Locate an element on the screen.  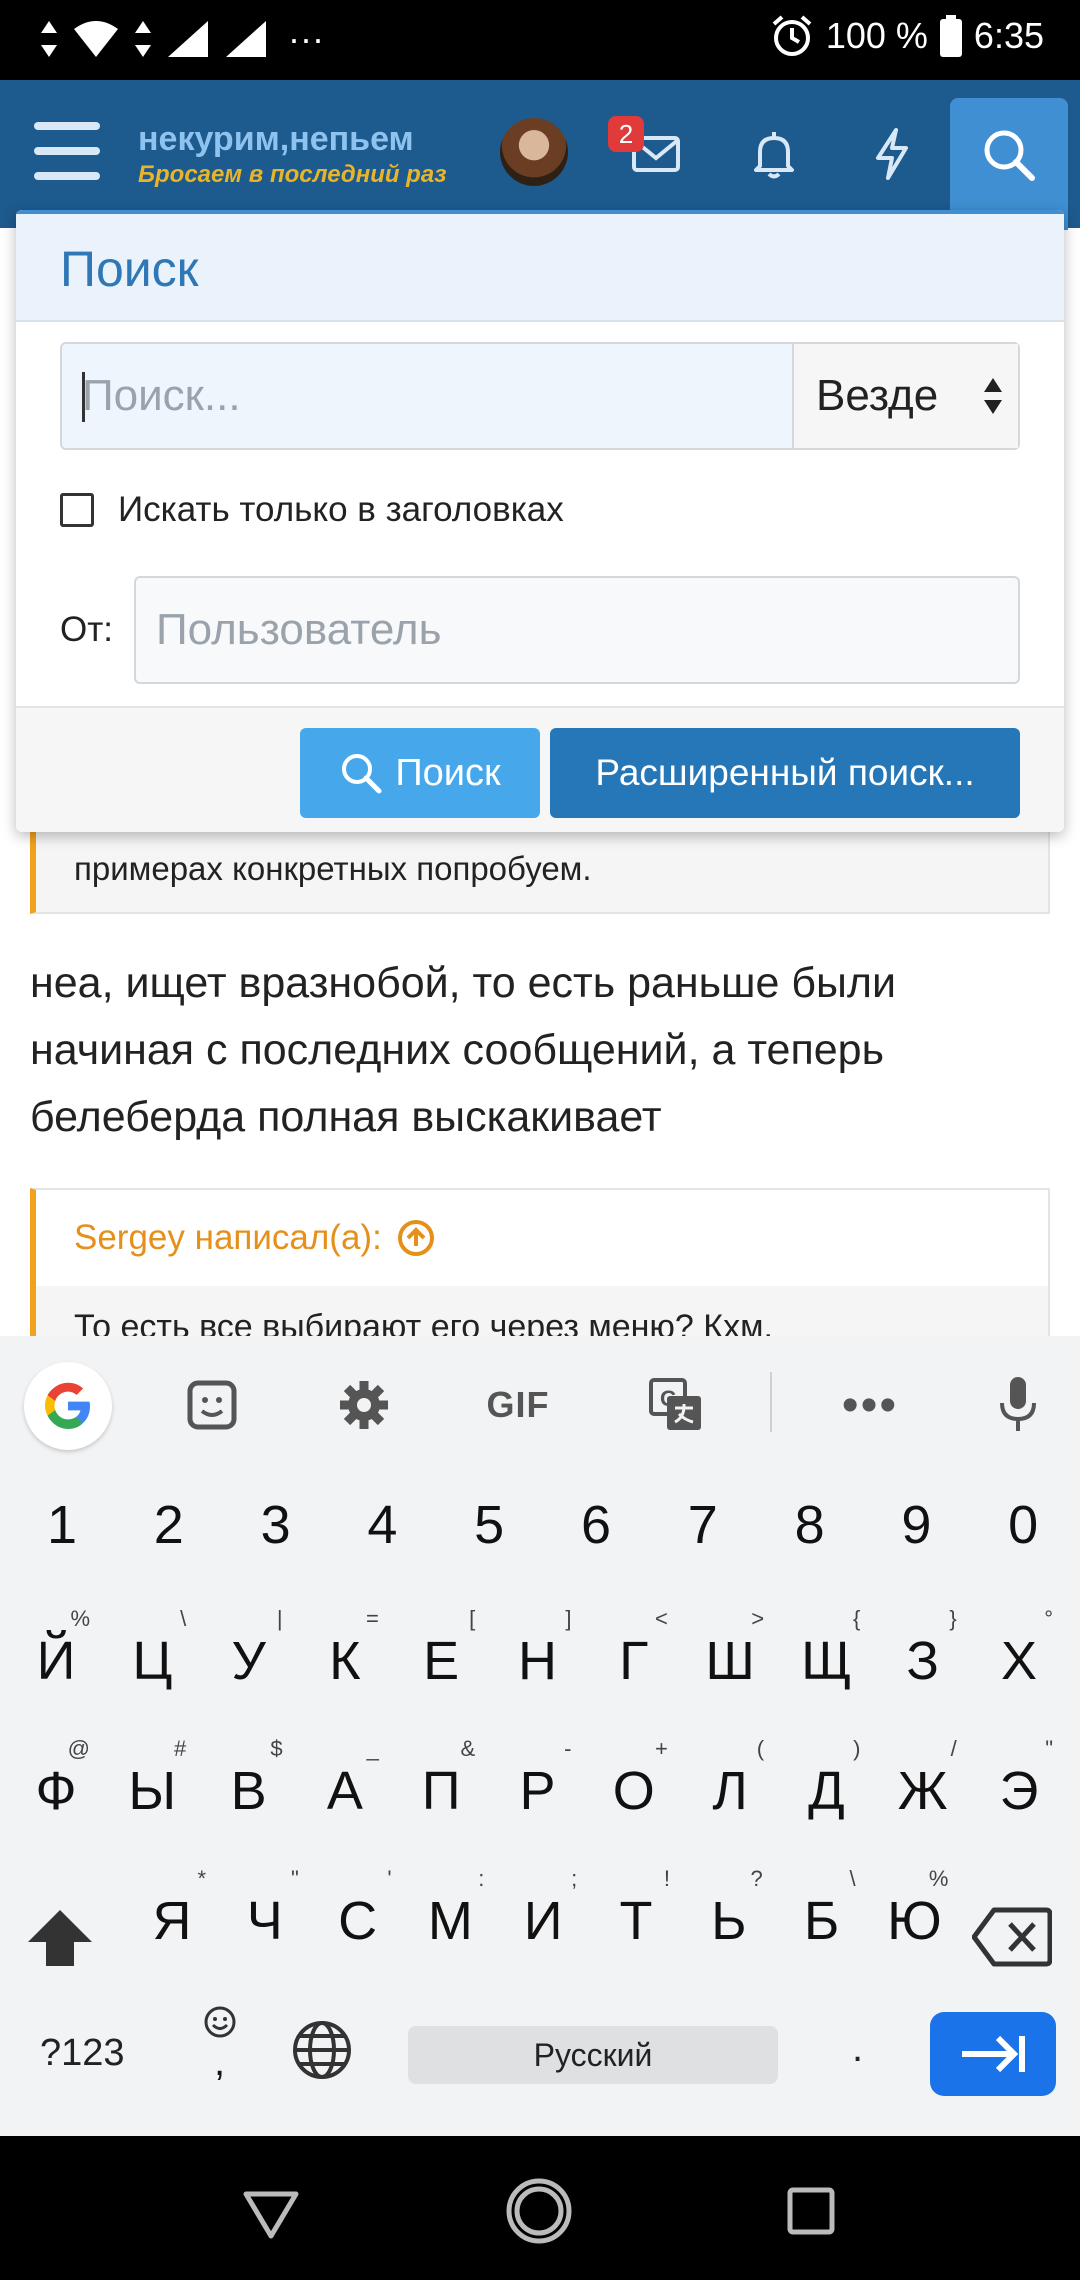
space-key: Русский is located at coordinates (593, 2055).